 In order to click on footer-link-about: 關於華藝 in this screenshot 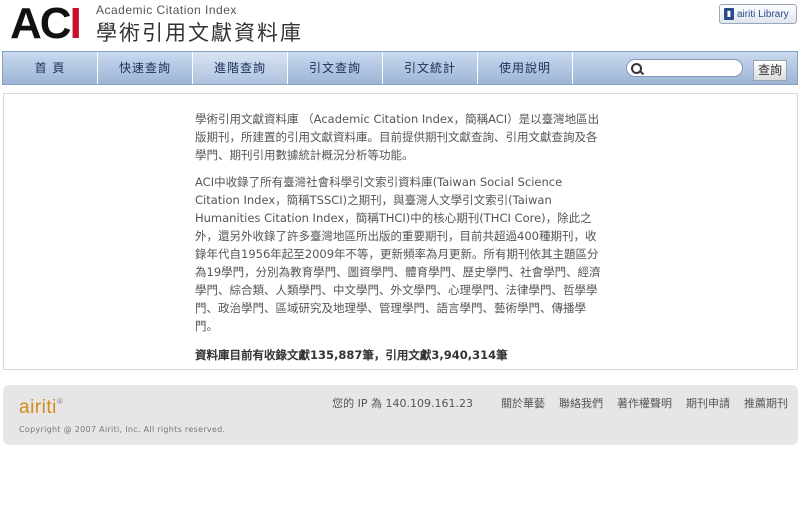, I will do `click(523, 403)`.